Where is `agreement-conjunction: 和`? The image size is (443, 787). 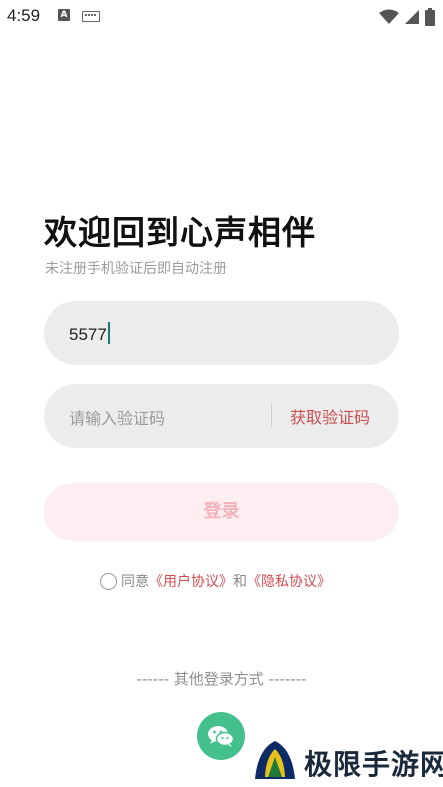
agreement-conjunction: 和 is located at coordinates (240, 582).